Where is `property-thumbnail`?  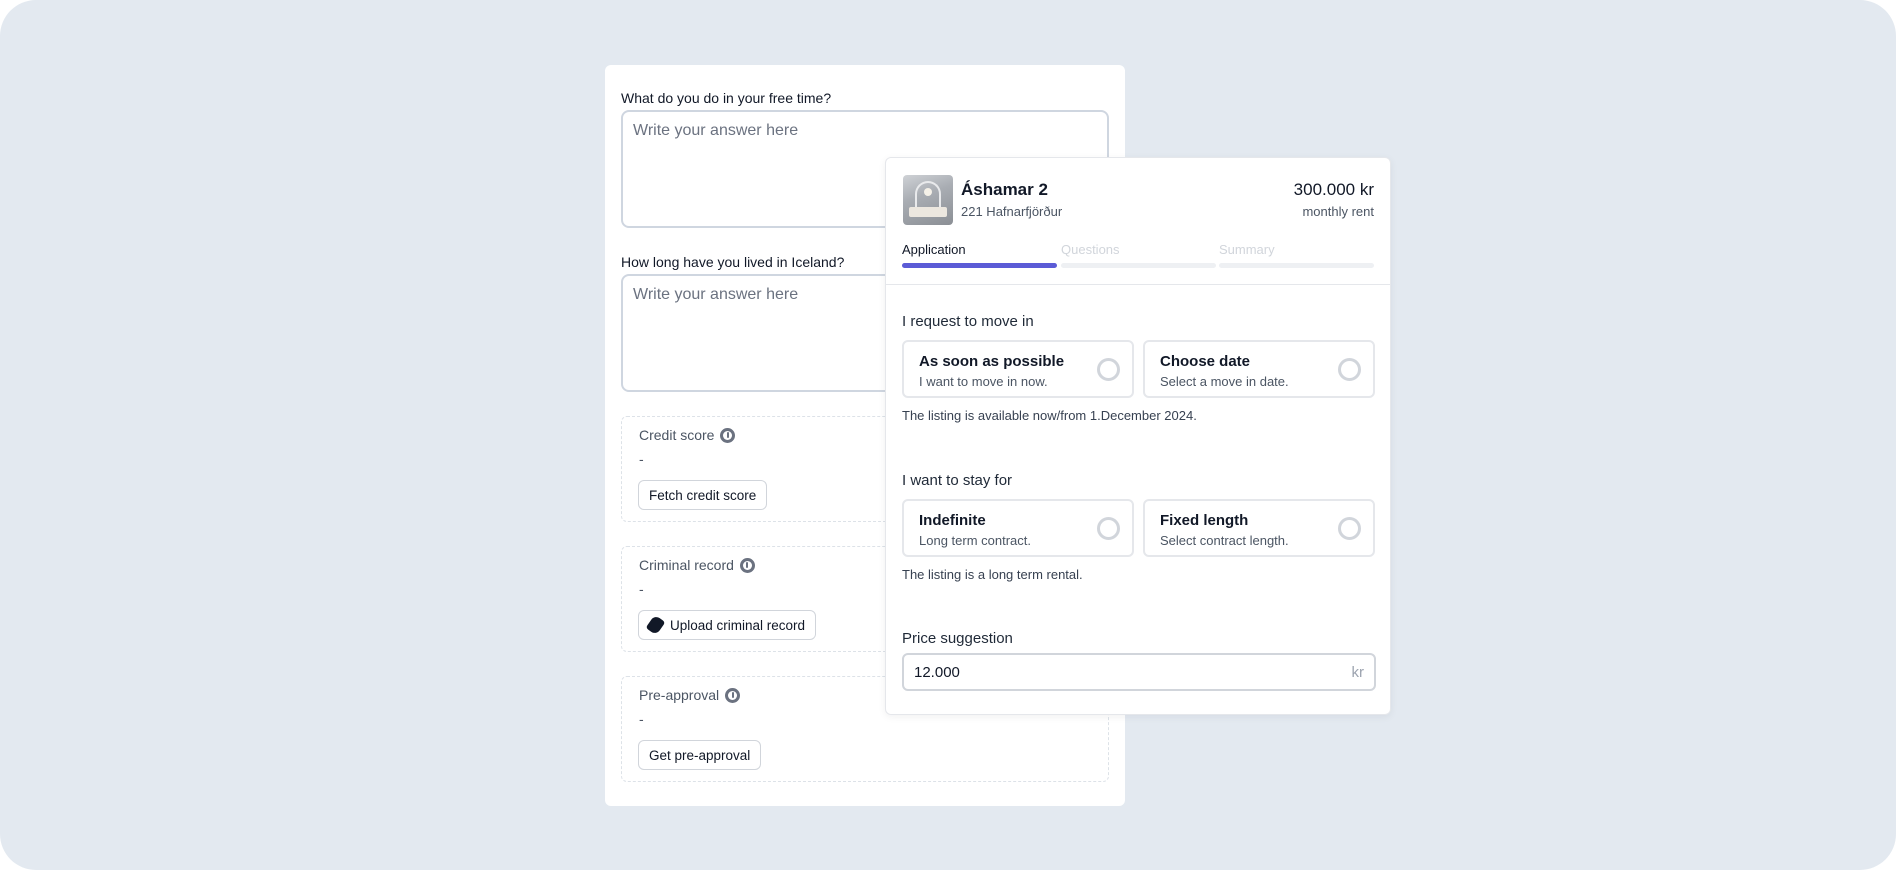 property-thumbnail is located at coordinates (928, 200).